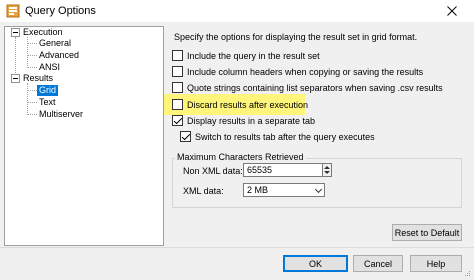  I want to click on app-icon, so click(13, 11).